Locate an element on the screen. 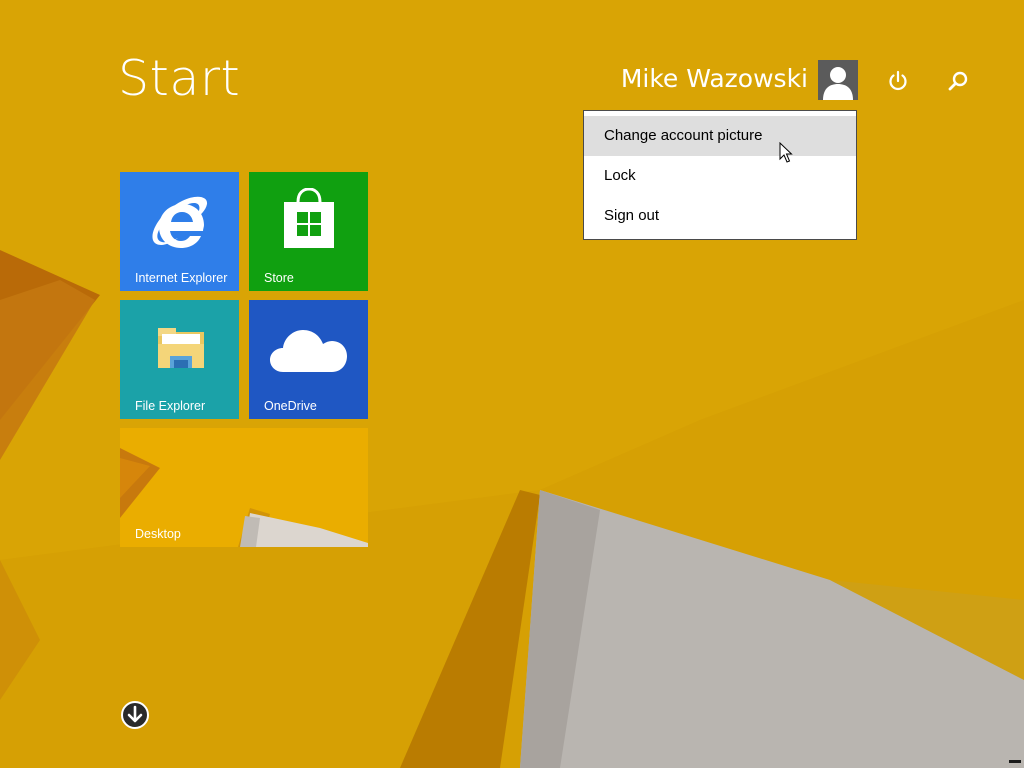  search-icon is located at coordinates (958, 81).